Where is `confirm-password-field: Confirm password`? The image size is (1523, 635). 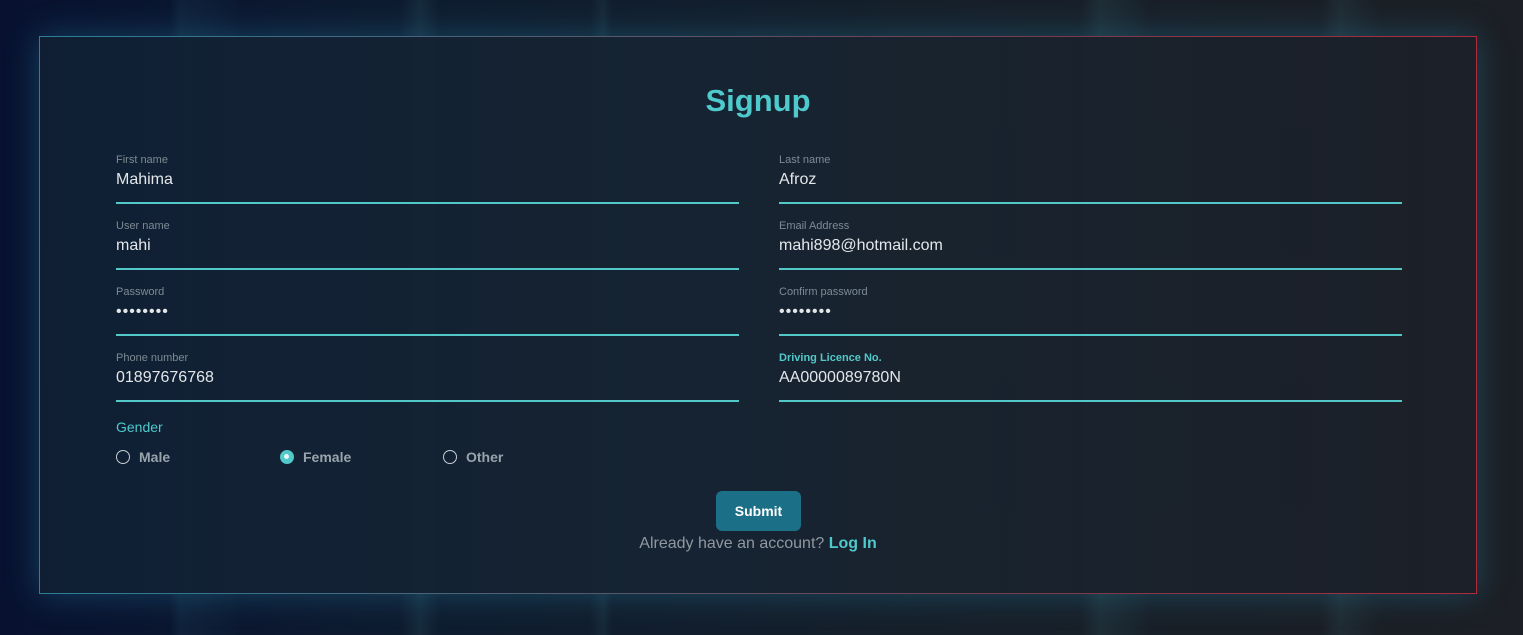 confirm-password-field: Confirm password is located at coordinates (1090, 311).